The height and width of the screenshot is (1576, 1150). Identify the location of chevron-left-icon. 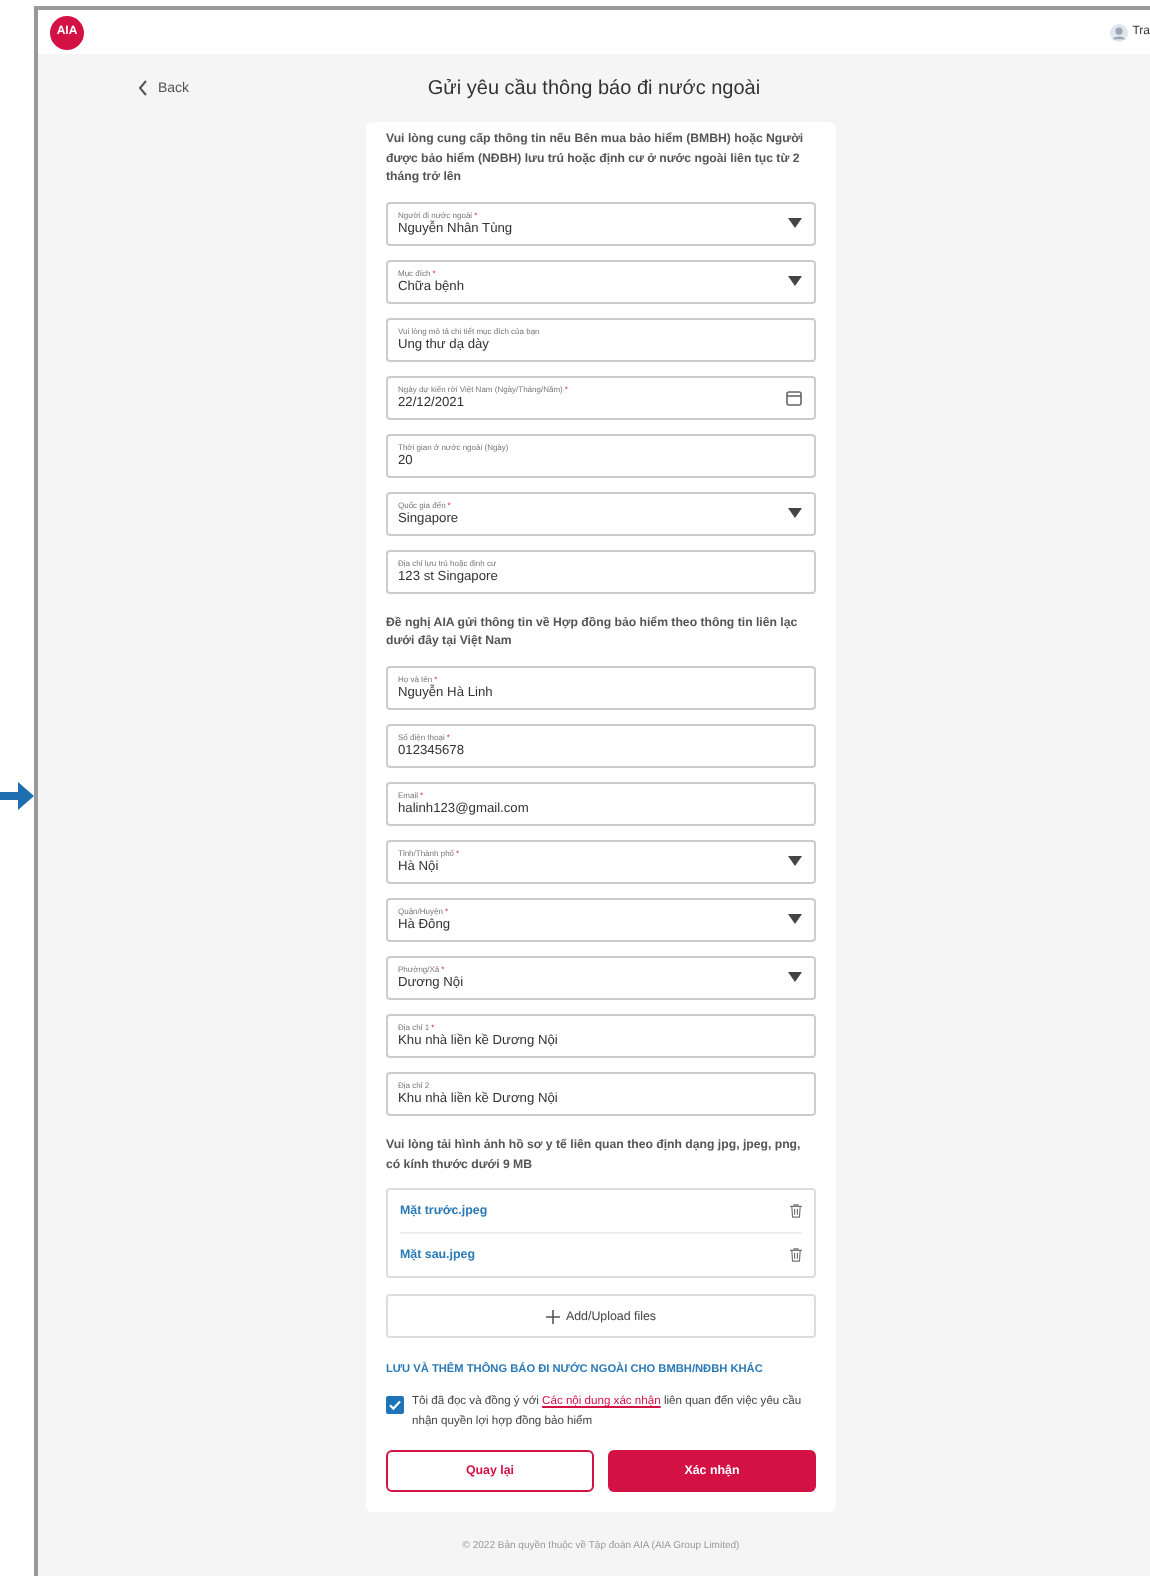
(143, 88).